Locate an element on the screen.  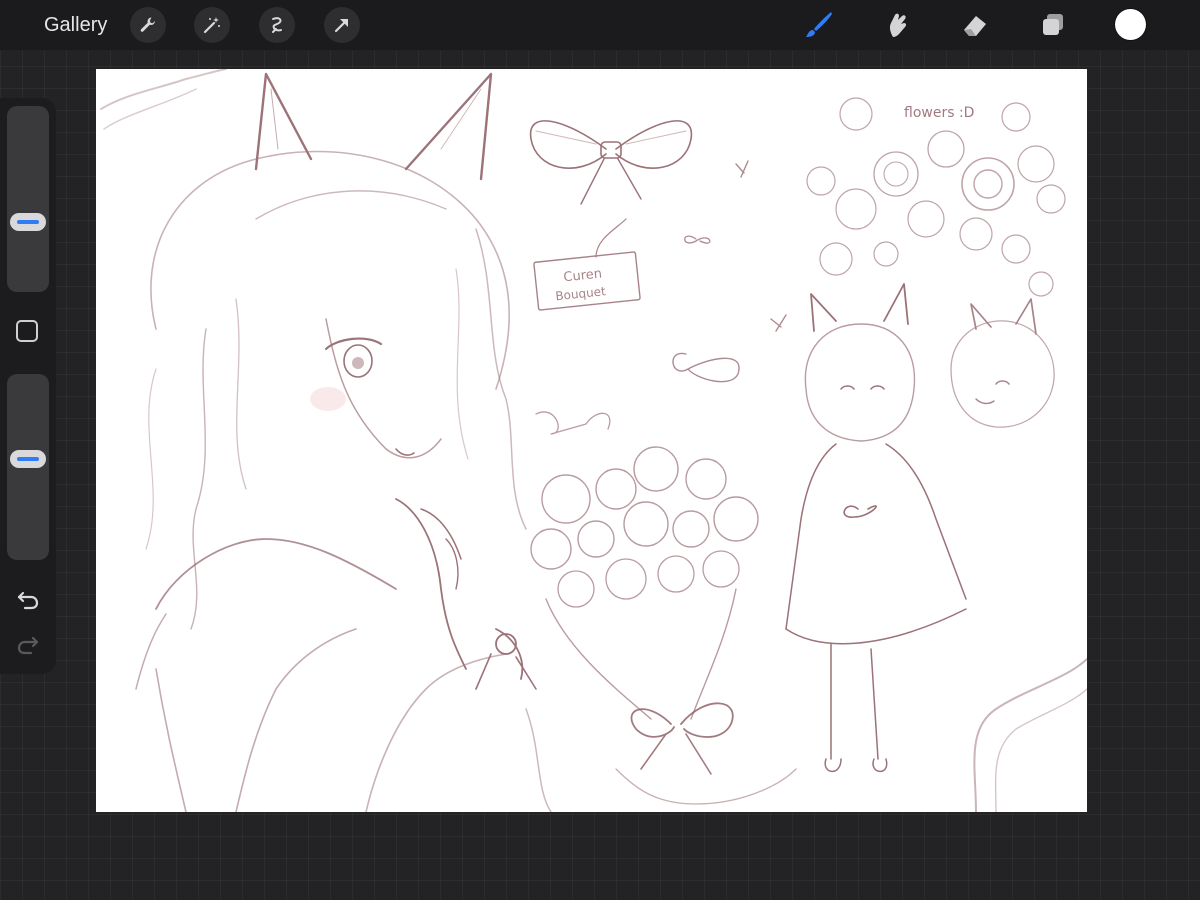
sketch-note-name-2: Bouquet is located at coordinates (581, 293).